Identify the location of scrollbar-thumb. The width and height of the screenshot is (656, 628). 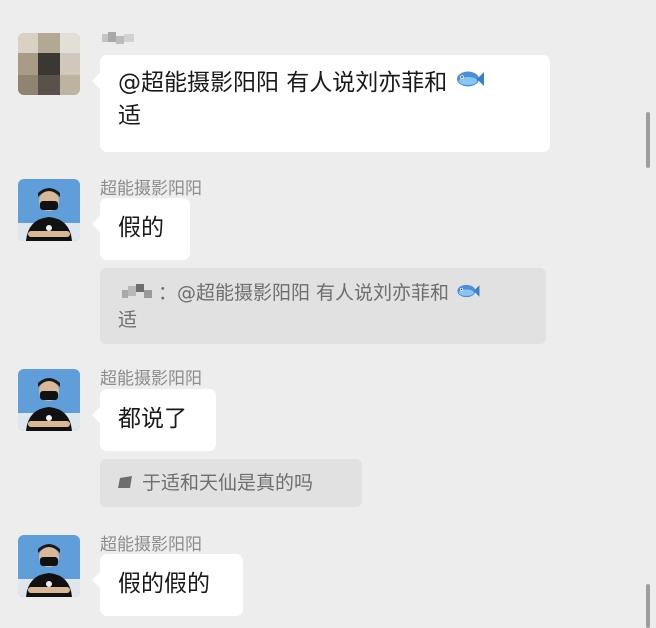
(648, 140).